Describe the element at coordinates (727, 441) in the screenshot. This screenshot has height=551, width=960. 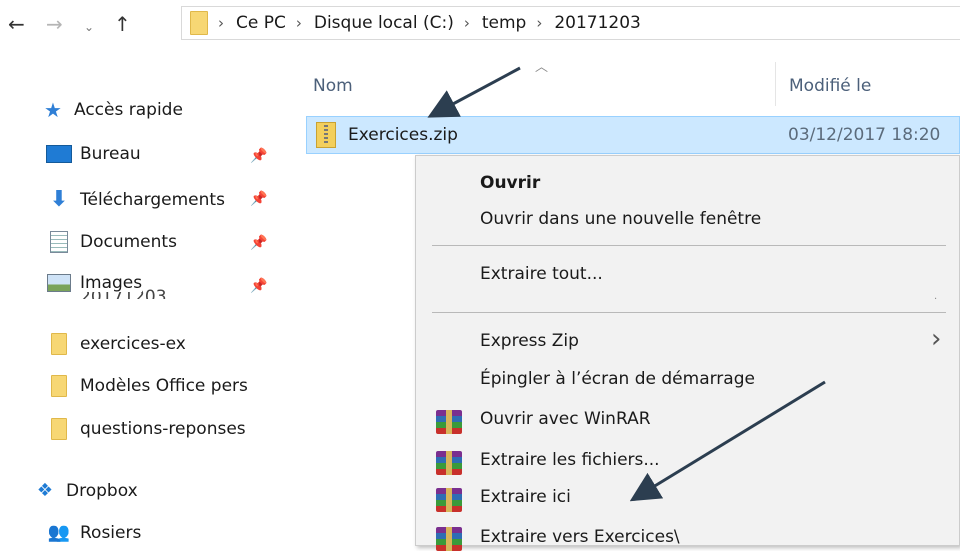
I see `annotation-arrow-extract` at that location.